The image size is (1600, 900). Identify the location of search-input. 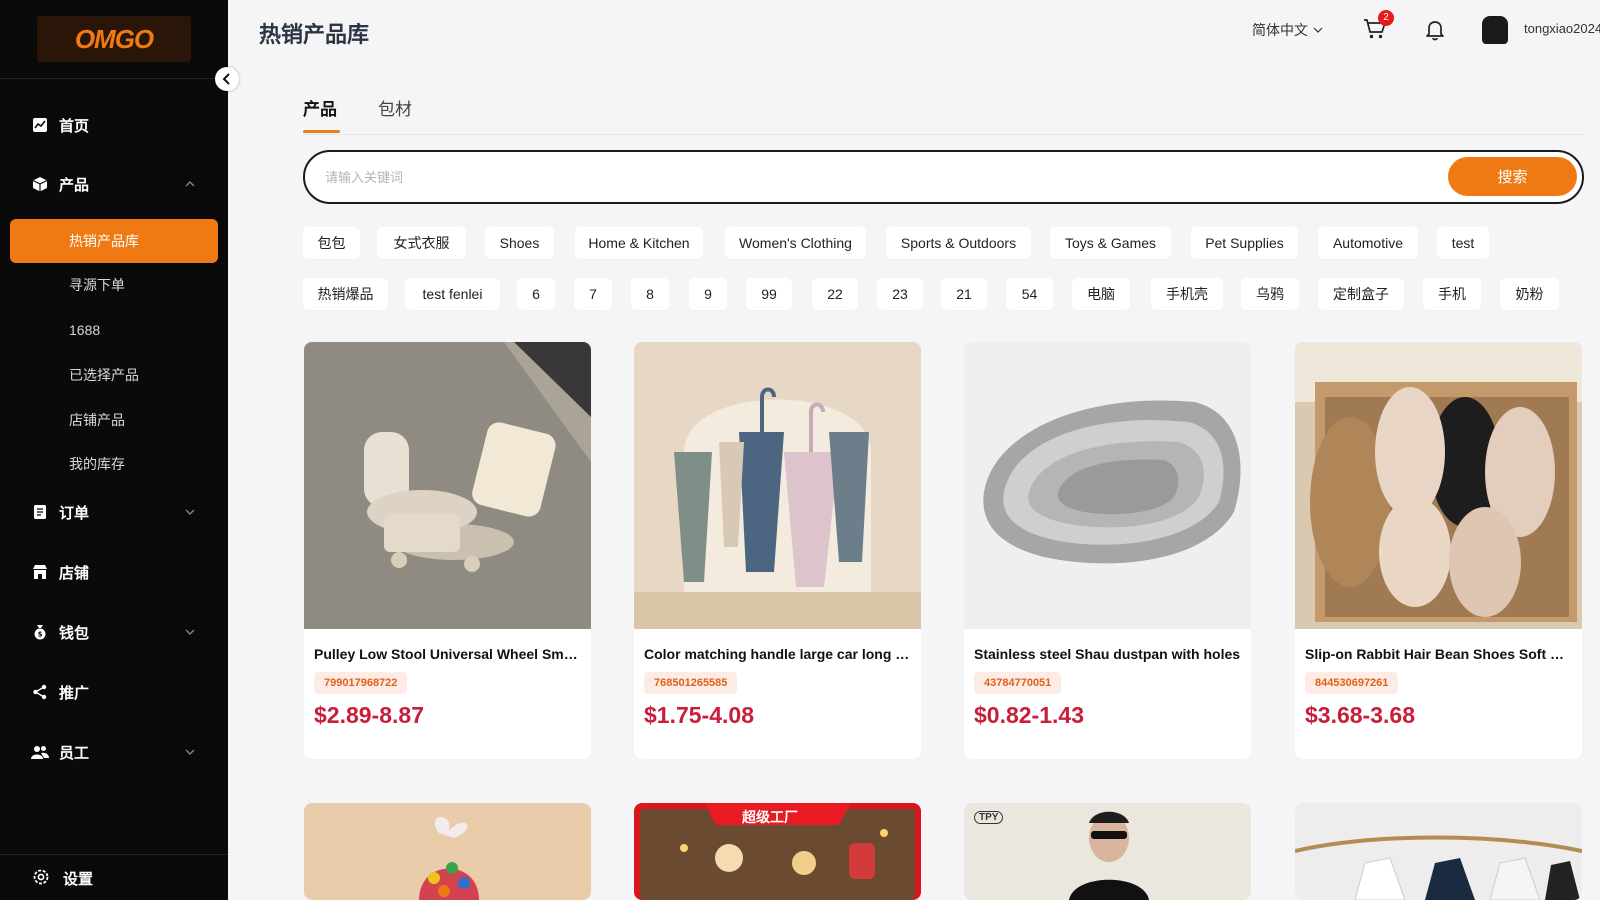
(875, 177).